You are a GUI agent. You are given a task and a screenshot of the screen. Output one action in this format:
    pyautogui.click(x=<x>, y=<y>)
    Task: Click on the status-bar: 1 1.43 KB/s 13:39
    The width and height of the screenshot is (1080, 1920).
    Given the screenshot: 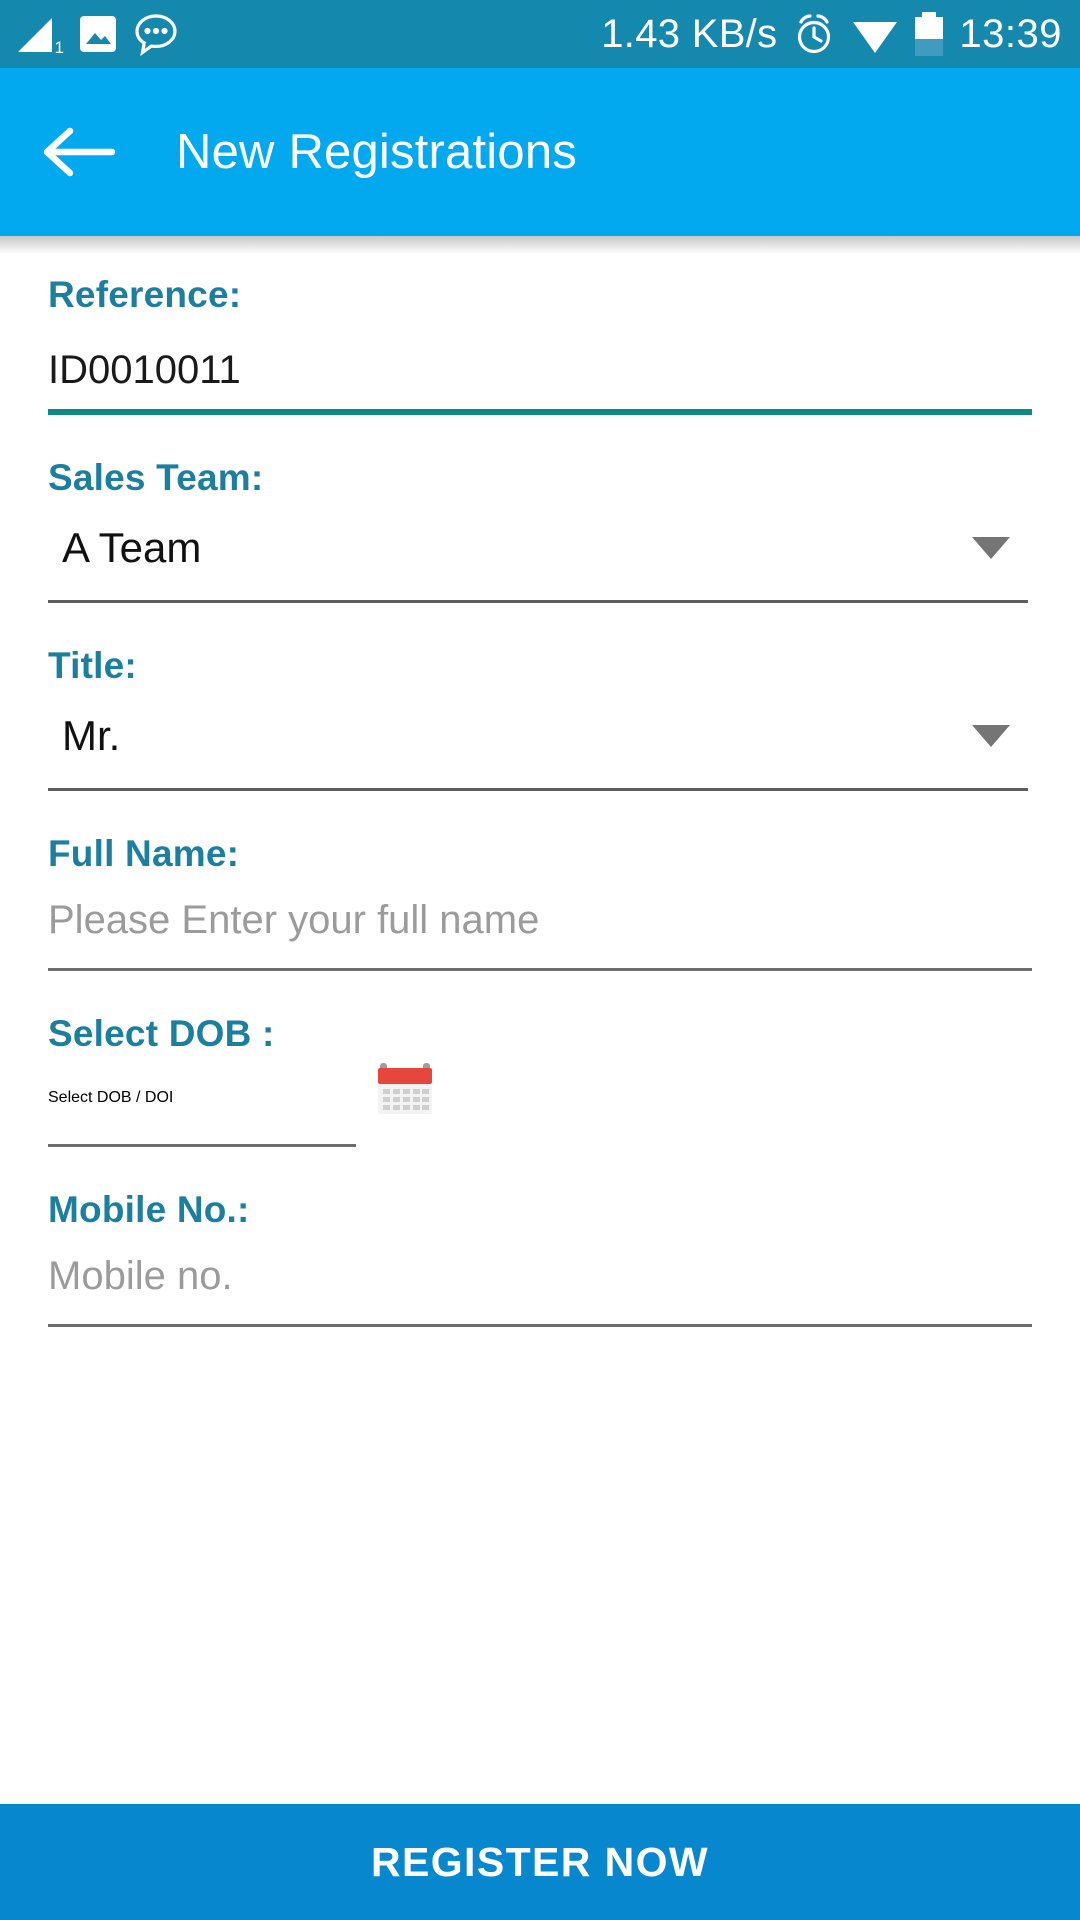 What is the action you would take?
    pyautogui.click(x=540, y=34)
    